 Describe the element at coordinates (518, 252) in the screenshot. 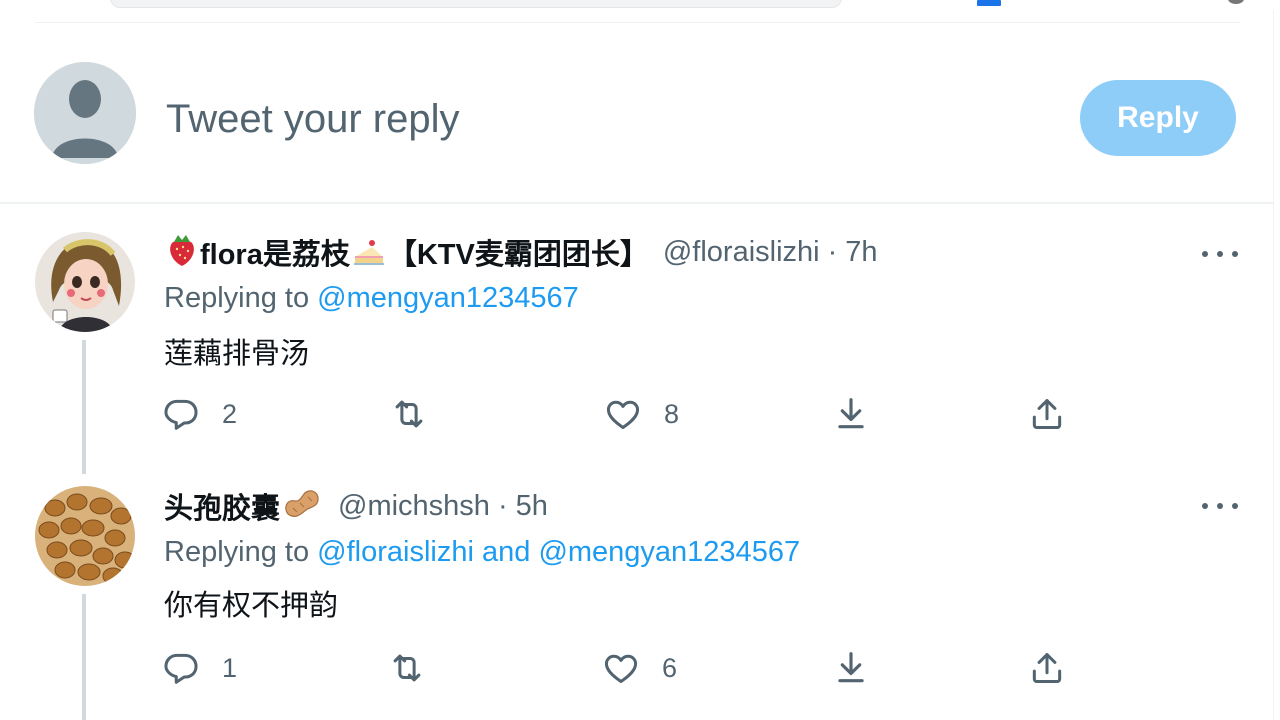

I see `display-name-suffix: 【KTV麦霸团团长】` at that location.